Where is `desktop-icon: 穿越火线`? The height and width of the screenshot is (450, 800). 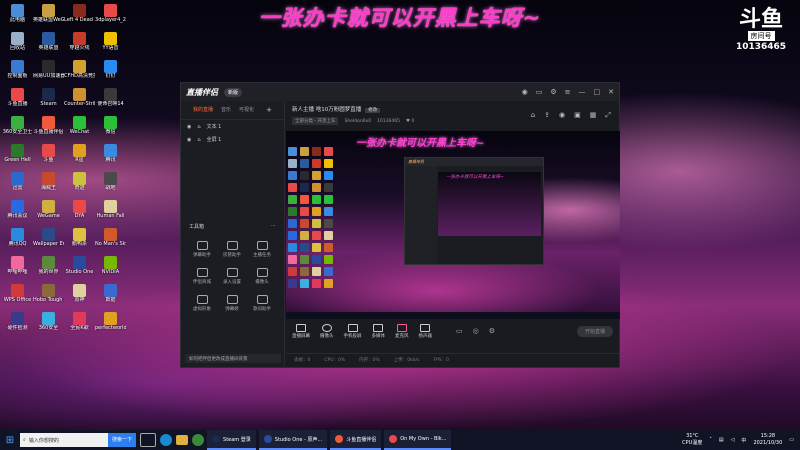 desktop-icon: 穿越火线 is located at coordinates (79, 46).